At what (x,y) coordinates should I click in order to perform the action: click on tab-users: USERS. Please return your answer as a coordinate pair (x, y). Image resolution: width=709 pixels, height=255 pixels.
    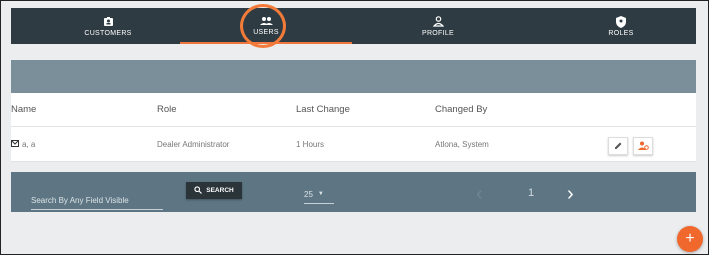
    Looking at the image, I should click on (266, 26).